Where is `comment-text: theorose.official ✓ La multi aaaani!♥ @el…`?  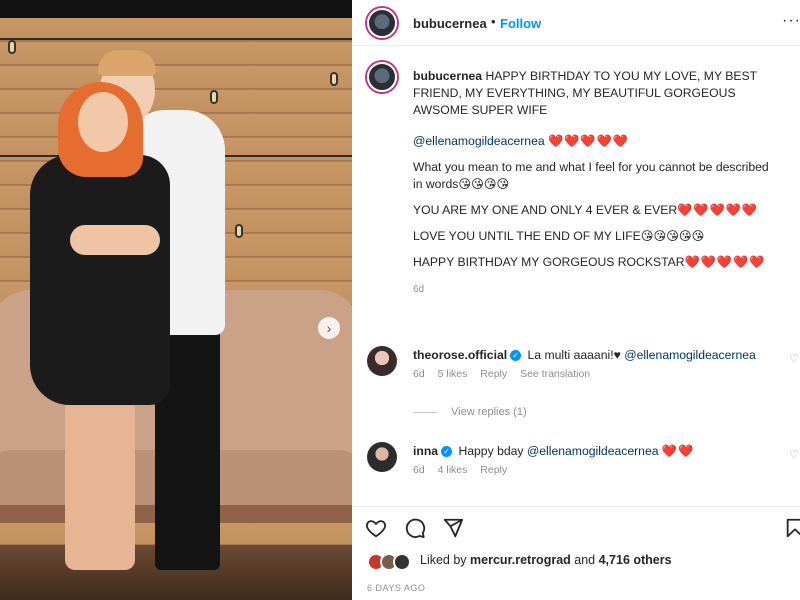
comment-text: theorose.official ✓ La multi aaaani!♥ @el… is located at coordinates (584, 355).